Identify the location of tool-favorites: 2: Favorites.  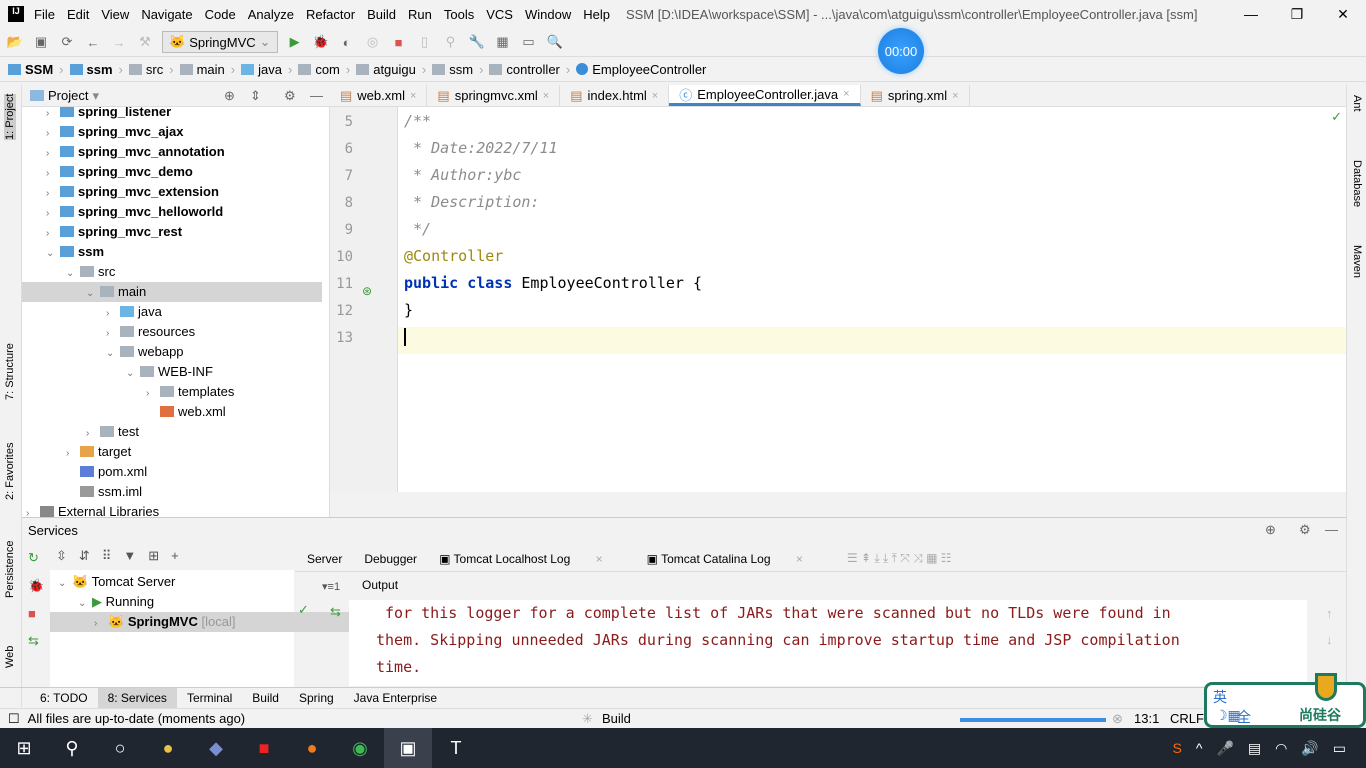
(10, 471).